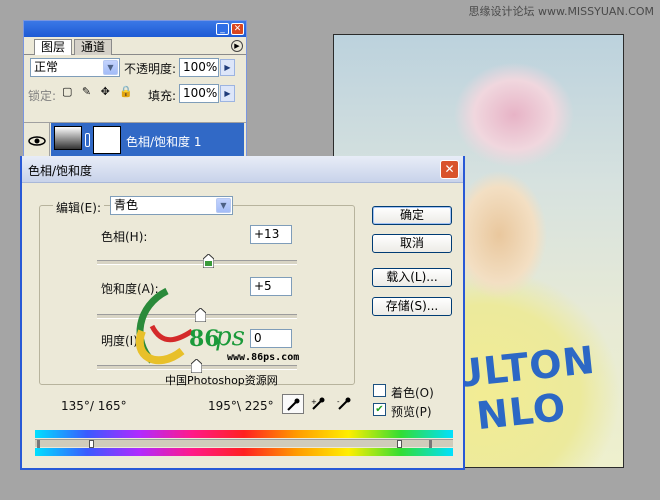 Image resolution: width=660 pixels, height=500 pixels. Describe the element at coordinates (126, 205) in the screenshot. I see `edit-select-value: 青色` at that location.